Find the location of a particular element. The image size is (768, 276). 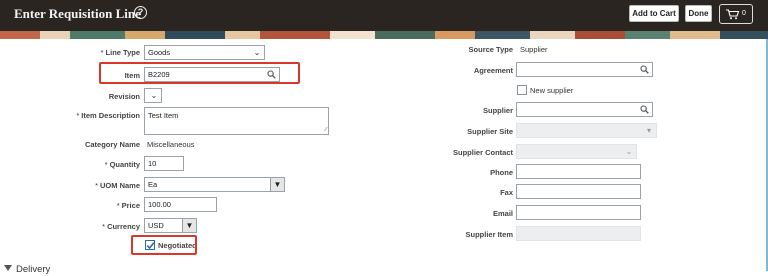

currency-label: * Currency is located at coordinates (121, 226).